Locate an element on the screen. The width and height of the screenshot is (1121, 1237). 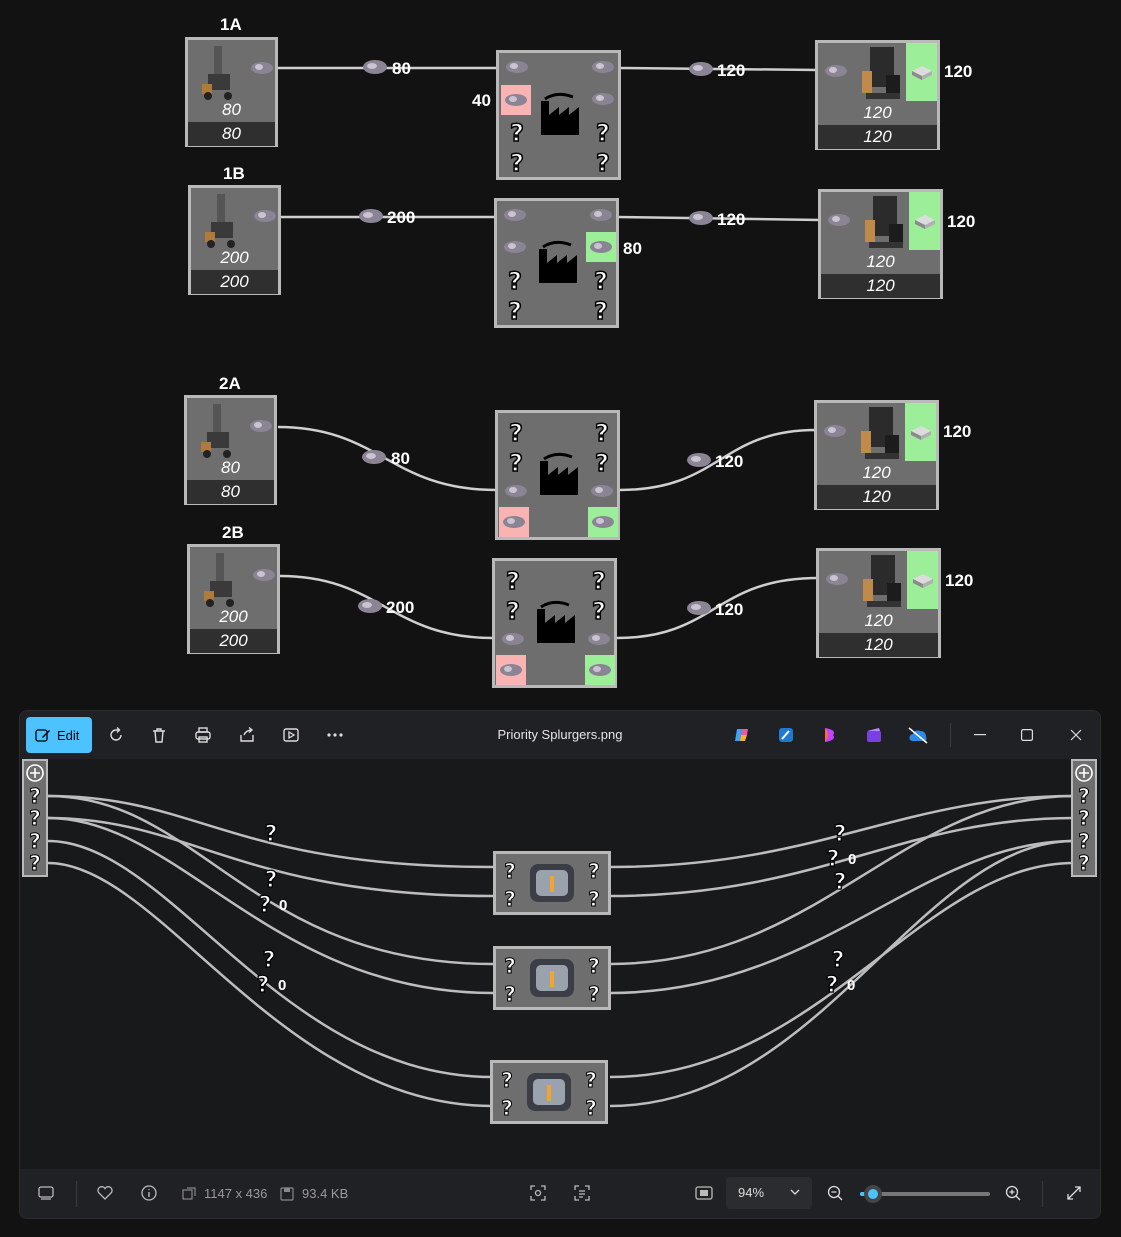
info-icon is located at coordinates (149, 1193).